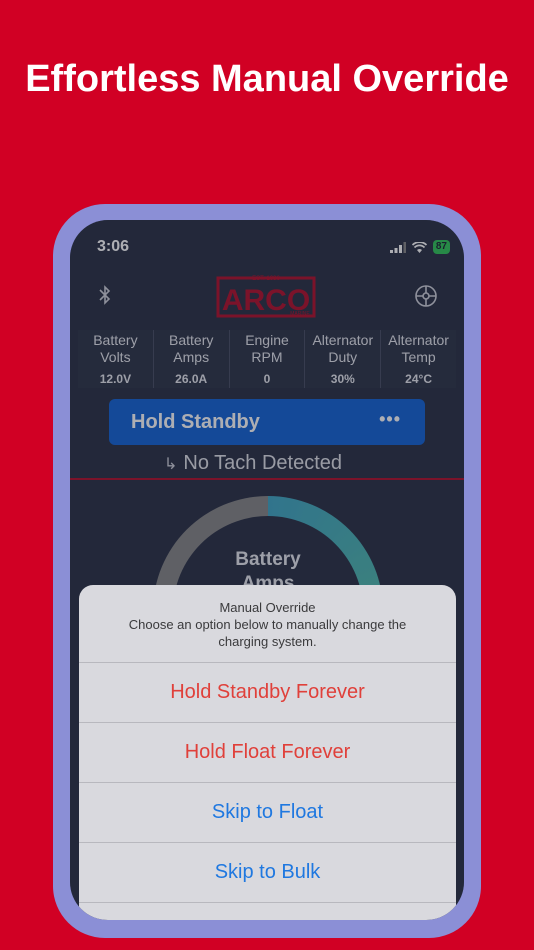  Describe the element at coordinates (267, 693) in the screenshot. I see `hold-standby-forever-option: Hold Standby Forever` at that location.